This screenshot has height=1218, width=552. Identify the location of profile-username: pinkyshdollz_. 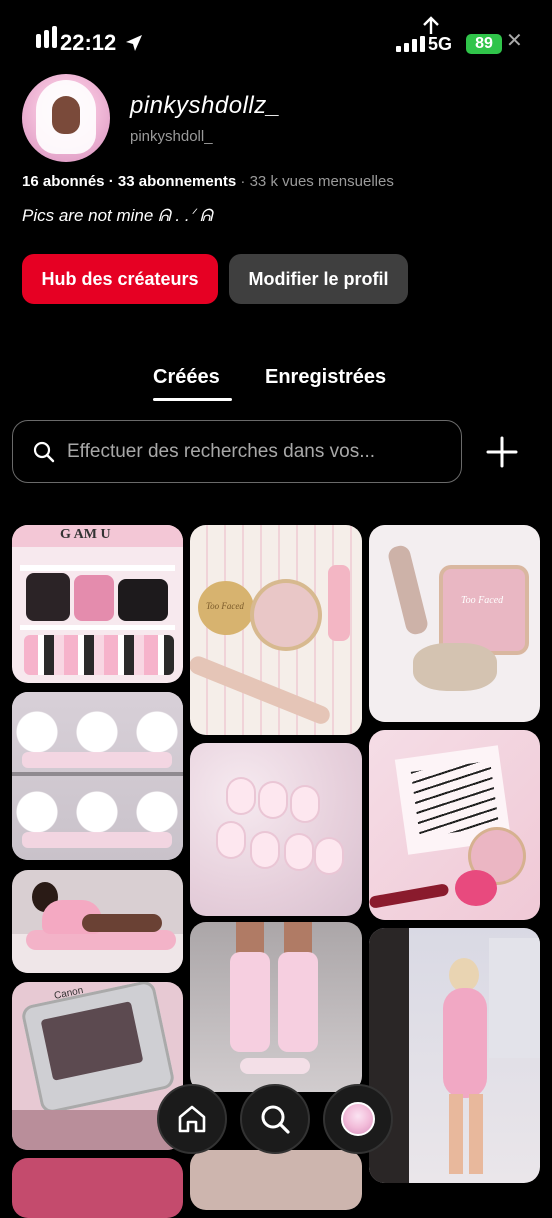
(205, 105).